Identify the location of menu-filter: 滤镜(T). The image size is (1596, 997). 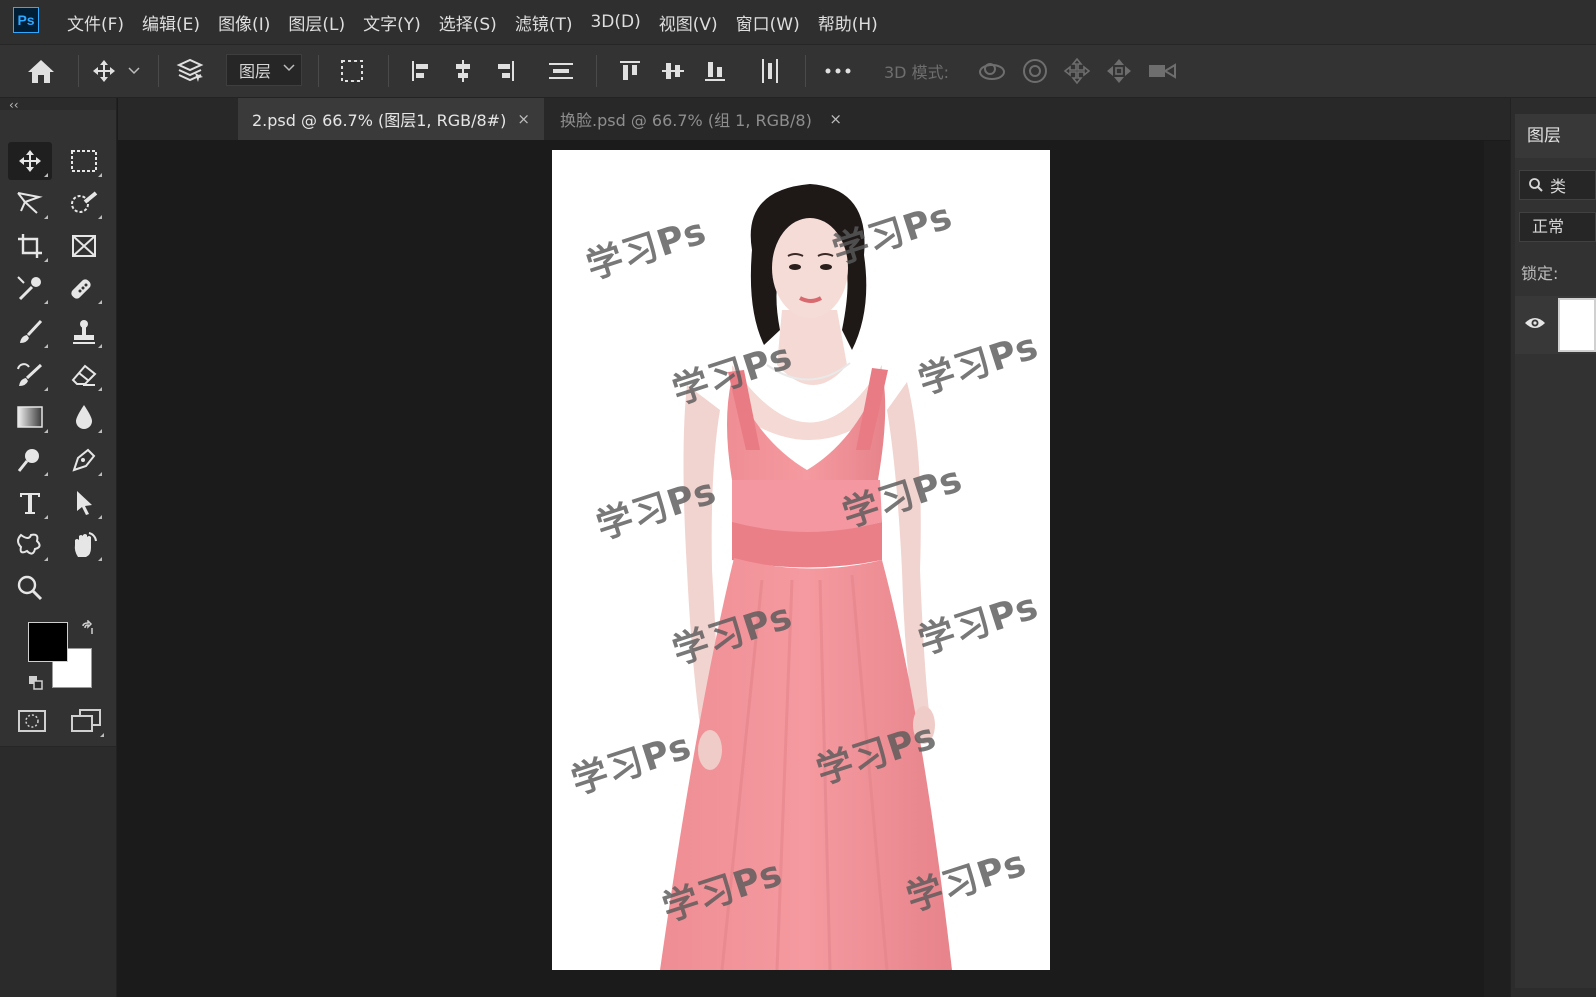
(544, 22).